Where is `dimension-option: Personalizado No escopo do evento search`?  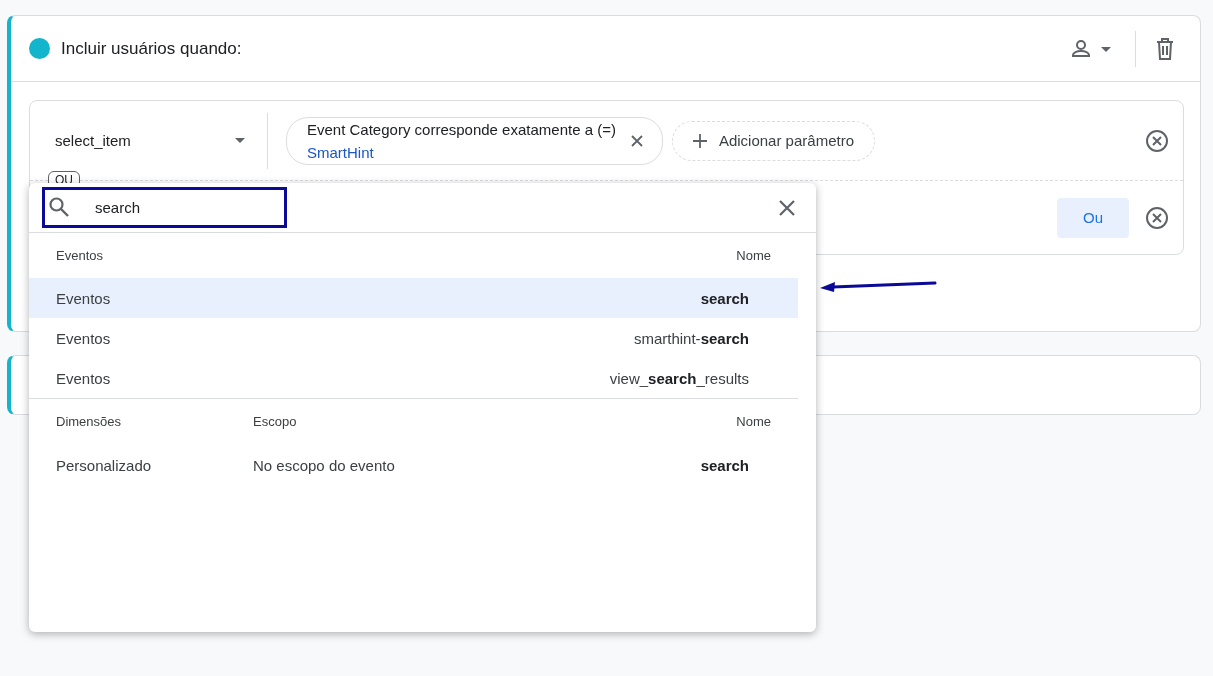
dimension-option: Personalizado No escopo do evento search is located at coordinates (413, 465).